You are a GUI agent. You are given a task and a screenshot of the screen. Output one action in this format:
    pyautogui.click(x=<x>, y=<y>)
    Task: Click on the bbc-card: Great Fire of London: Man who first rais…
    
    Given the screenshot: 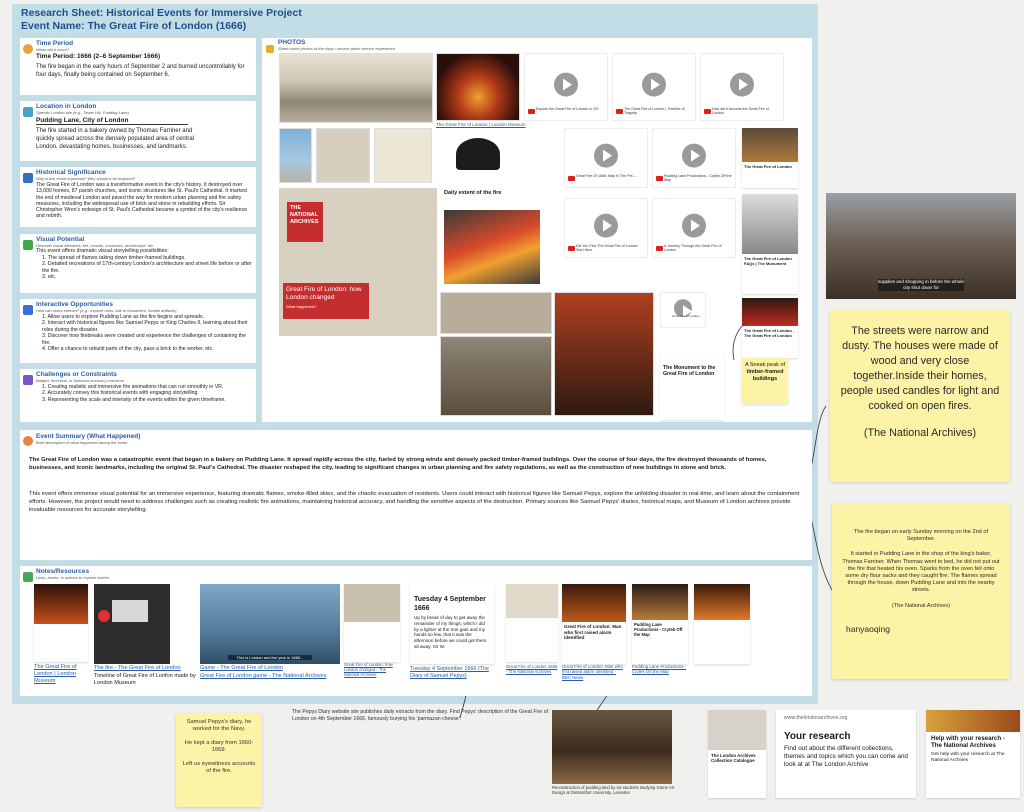 What is the action you would take?
    pyautogui.click(x=594, y=624)
    